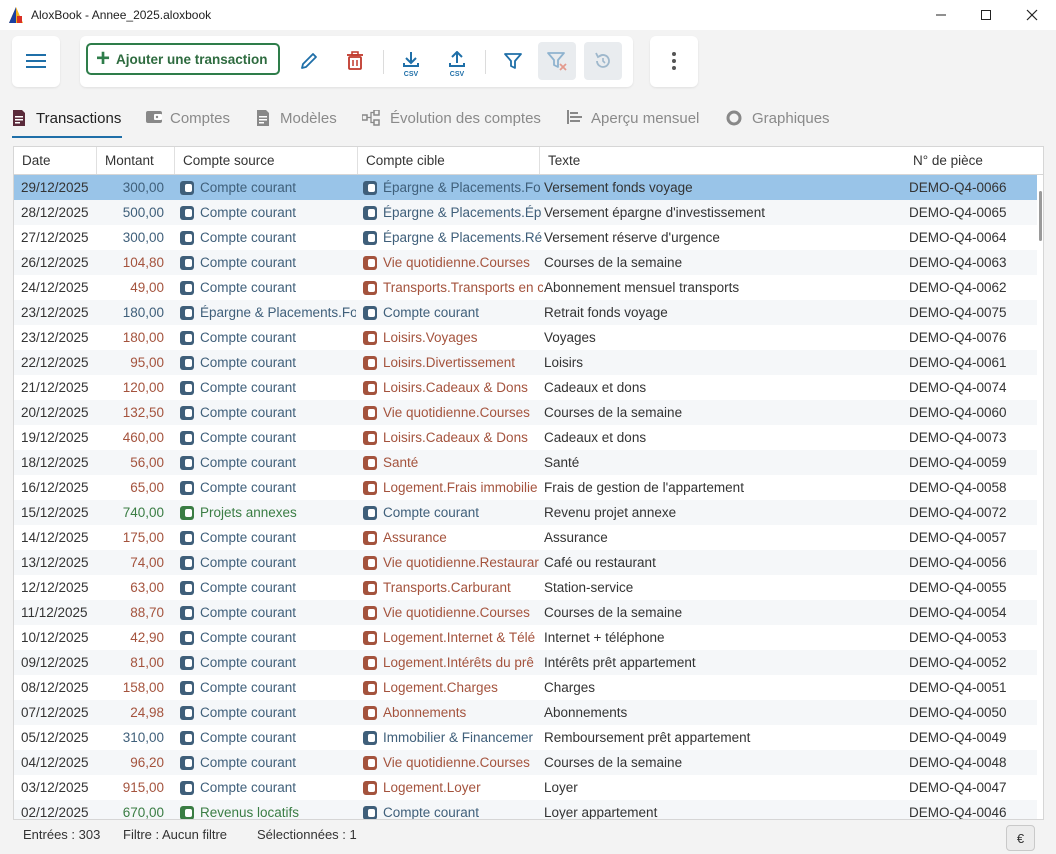 Image resolution: width=1056 pixels, height=854 pixels. I want to click on cell-target-account: Loisirs.Cadeaux & Dons, so click(453, 387).